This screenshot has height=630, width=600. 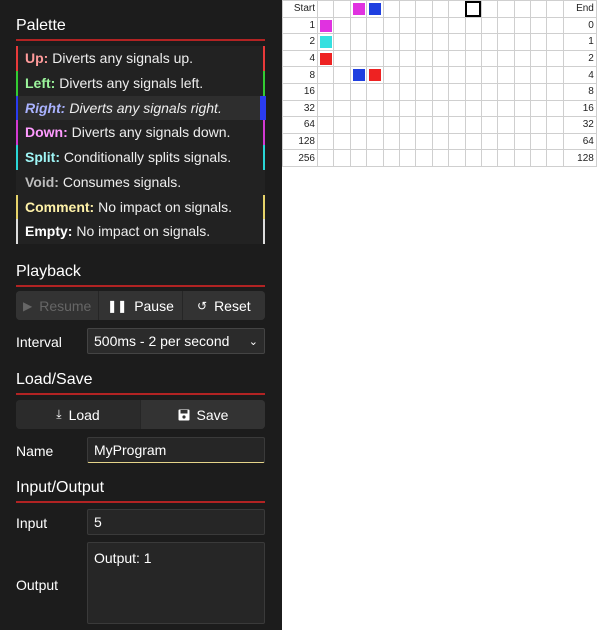 I want to click on pause-button: ❚❚ Pause, so click(x=141, y=305).